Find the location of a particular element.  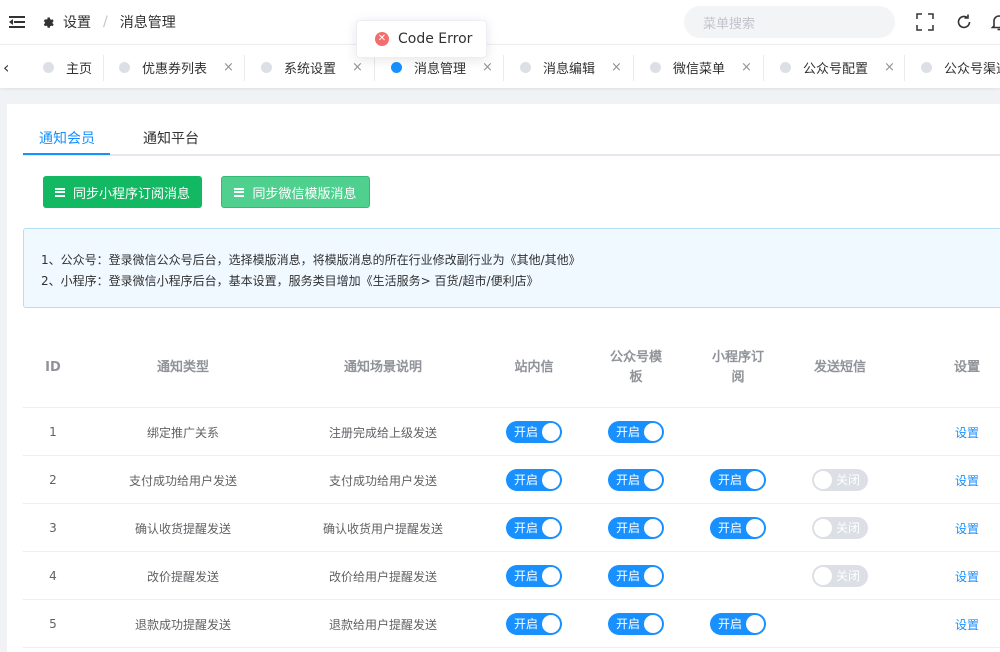

cell-id: 5 is located at coordinates (53, 624).